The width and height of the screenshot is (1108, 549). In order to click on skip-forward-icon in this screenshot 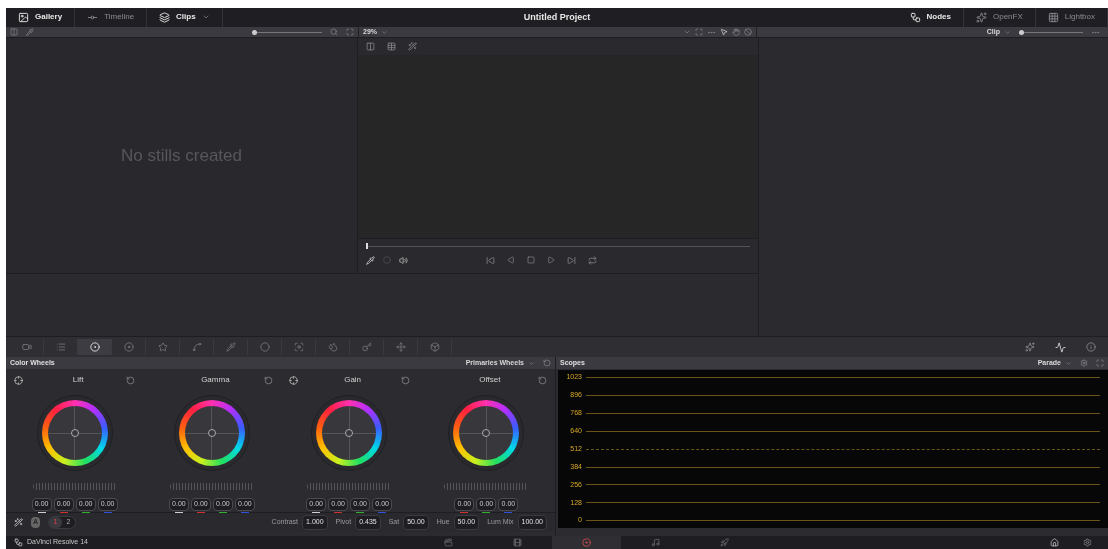, I will do `click(571, 260)`.